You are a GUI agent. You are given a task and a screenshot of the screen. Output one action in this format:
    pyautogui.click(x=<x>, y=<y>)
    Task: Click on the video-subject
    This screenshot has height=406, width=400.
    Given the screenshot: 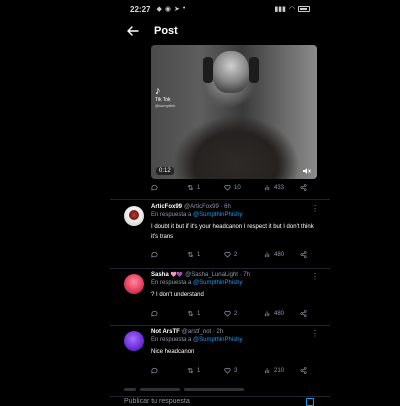 What is the action you would take?
    pyautogui.click(x=231, y=72)
    